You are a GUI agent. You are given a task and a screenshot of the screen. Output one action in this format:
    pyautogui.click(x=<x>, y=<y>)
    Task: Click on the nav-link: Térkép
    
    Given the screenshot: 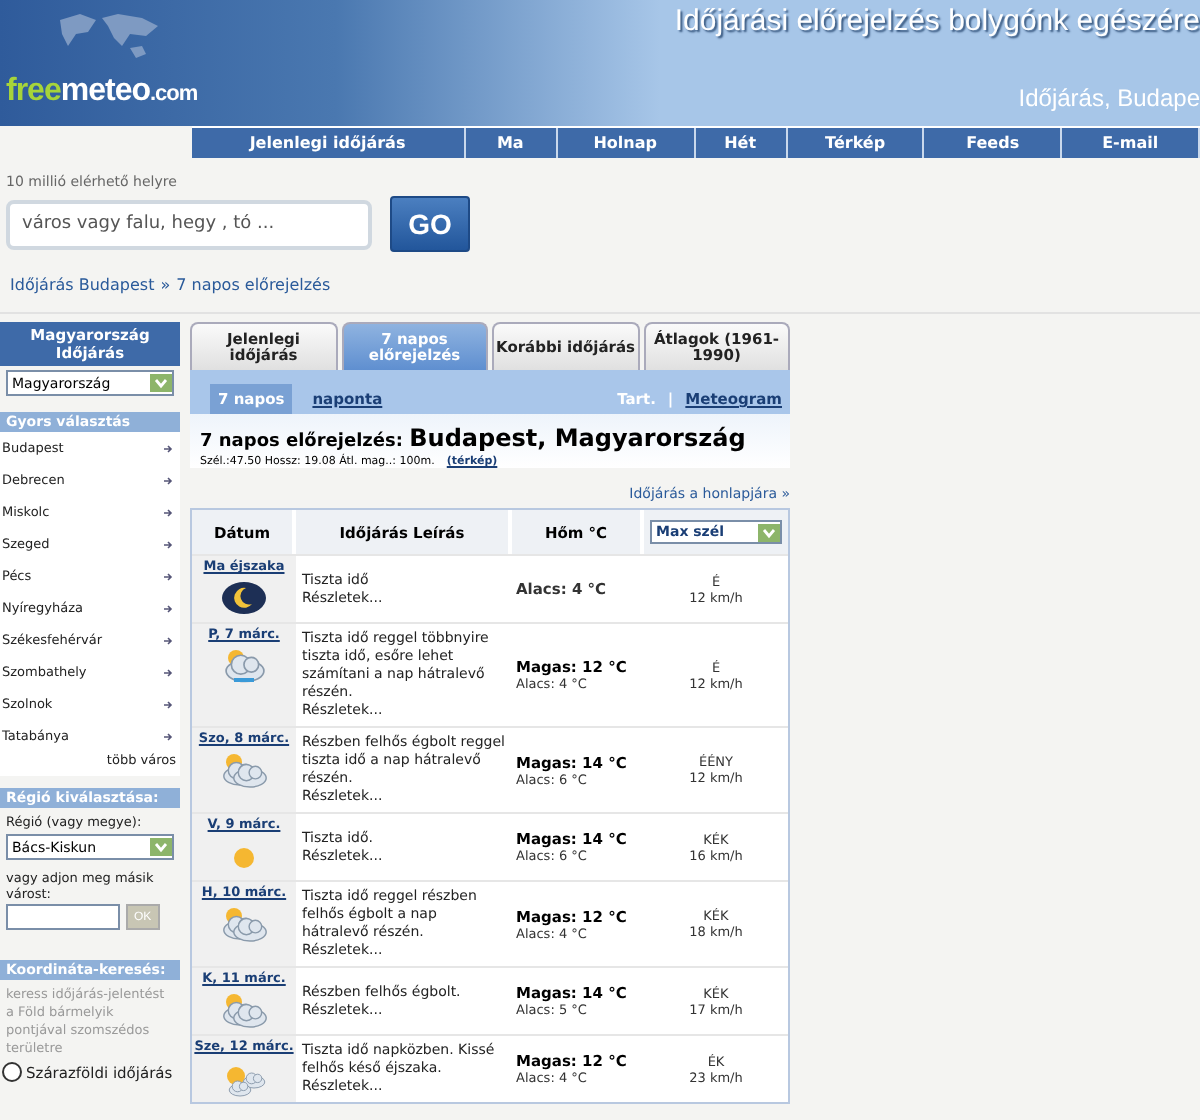 What is the action you would take?
    pyautogui.click(x=856, y=143)
    